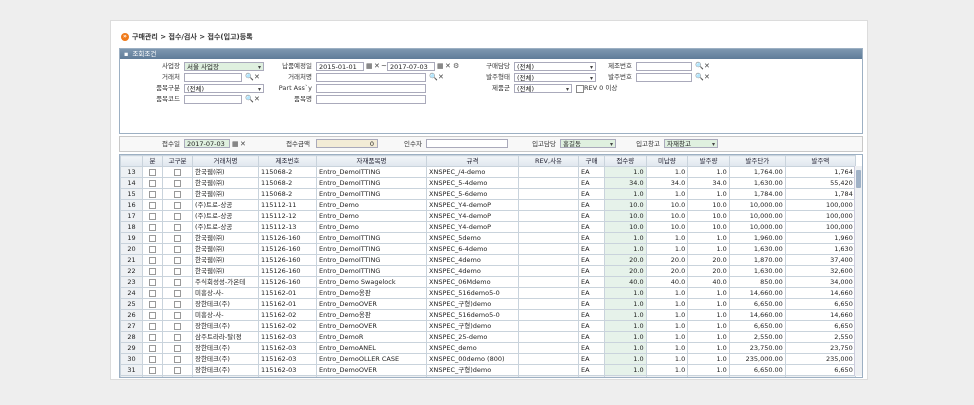  Describe the element at coordinates (858, 271) in the screenshot. I see `vertical-scrollbar` at that location.